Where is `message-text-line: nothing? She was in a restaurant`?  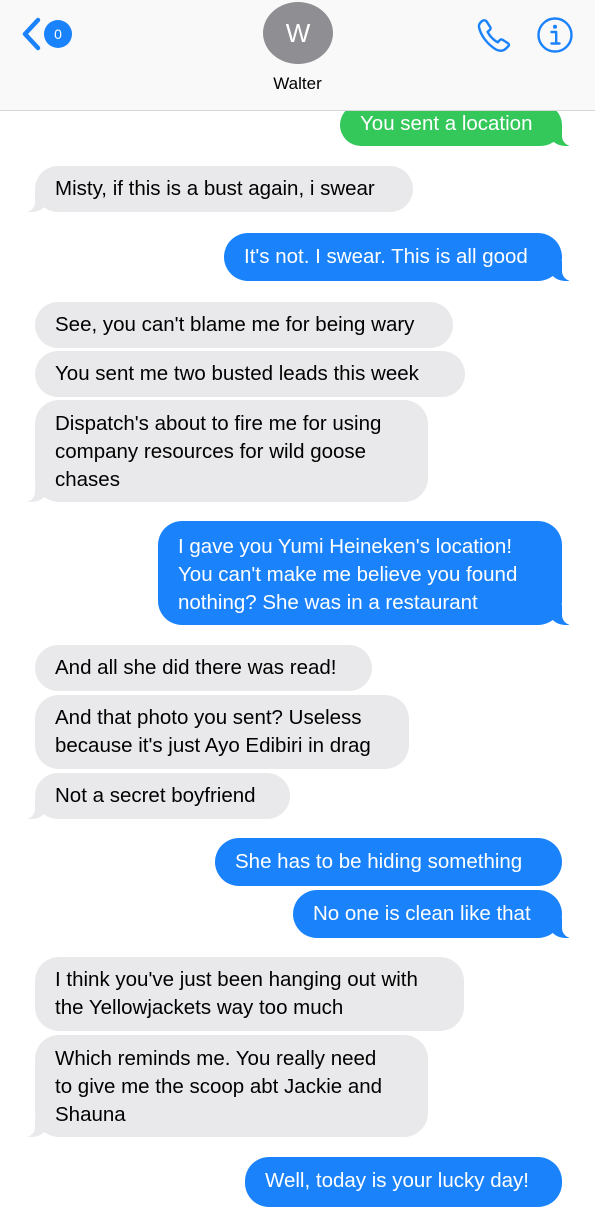 message-text-line: nothing? She was in a restaurant is located at coordinates (328, 602).